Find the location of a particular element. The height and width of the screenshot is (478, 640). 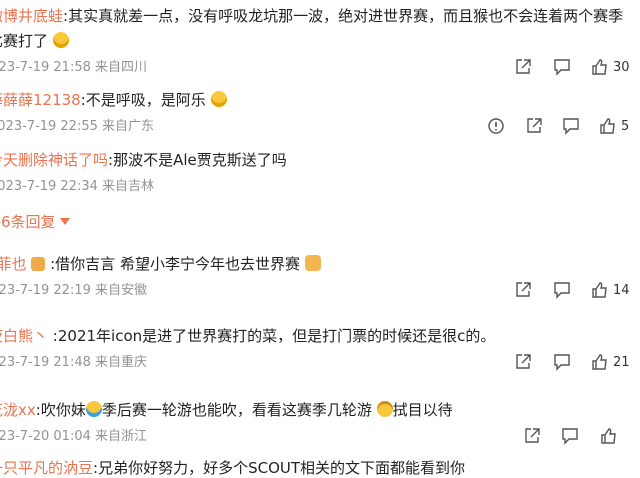

username: 孩2菲也 is located at coordinates (13, 264).